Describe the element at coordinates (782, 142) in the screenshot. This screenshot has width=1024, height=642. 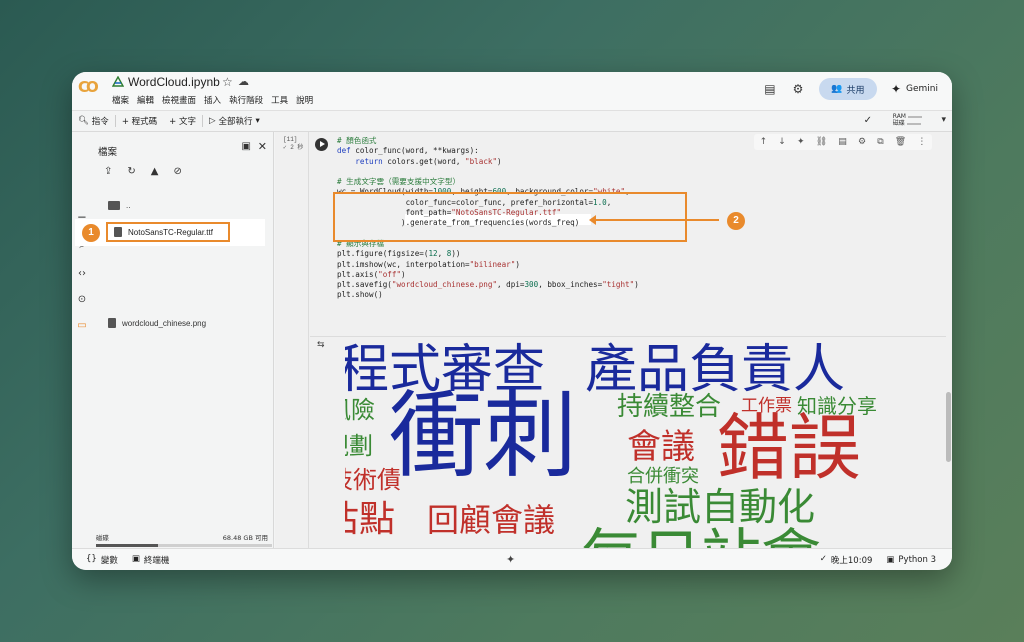
I see `move-down-icon: ↓` at that location.